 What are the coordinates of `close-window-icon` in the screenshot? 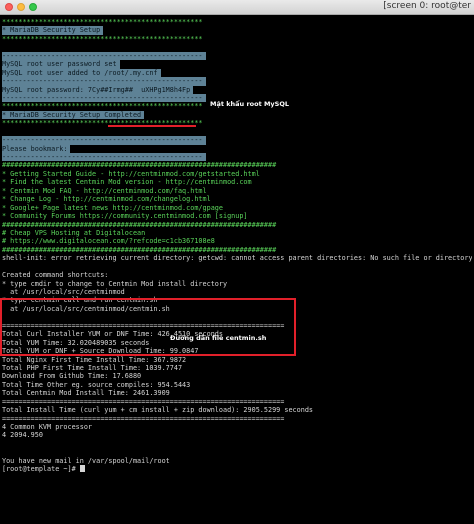 It's located at (9, 7).